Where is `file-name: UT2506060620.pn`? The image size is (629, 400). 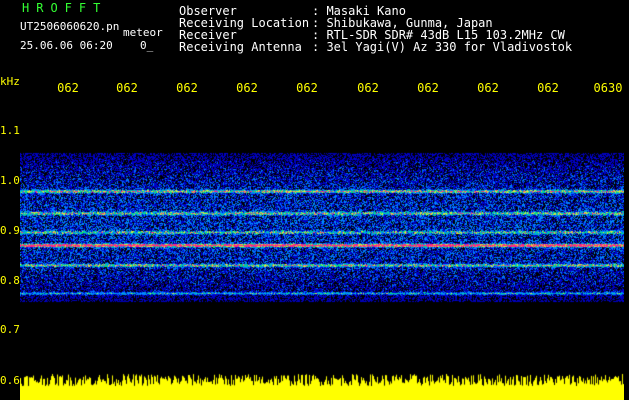 file-name: UT2506060620.pn is located at coordinates (70, 26).